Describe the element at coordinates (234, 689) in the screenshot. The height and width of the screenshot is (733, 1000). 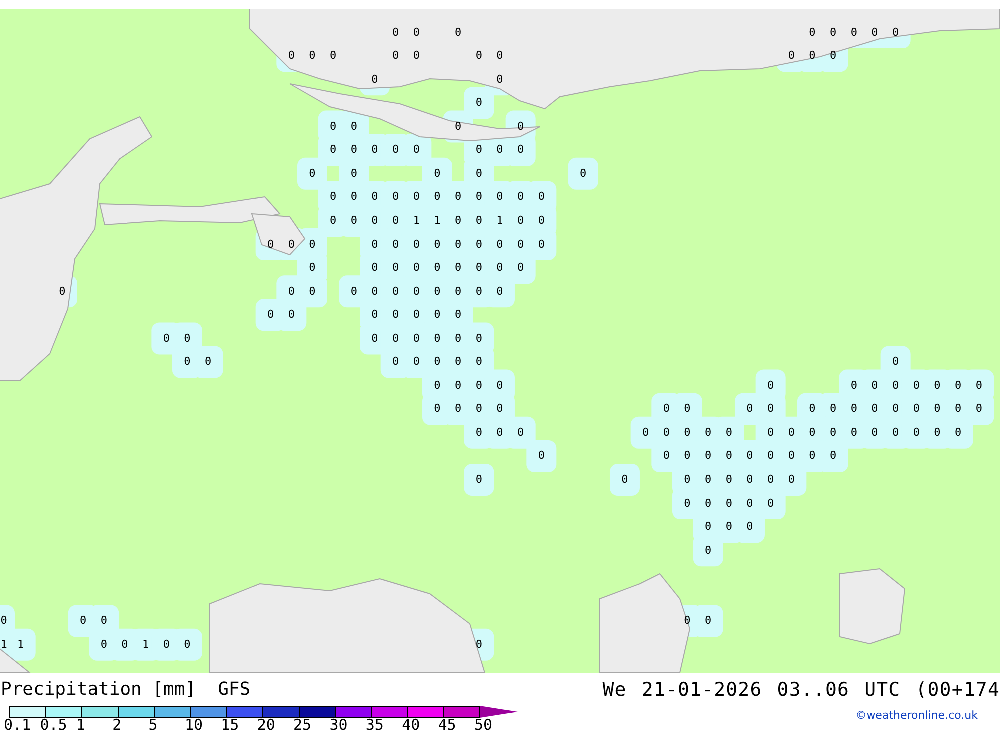
I see `model-name: GFS` at that location.